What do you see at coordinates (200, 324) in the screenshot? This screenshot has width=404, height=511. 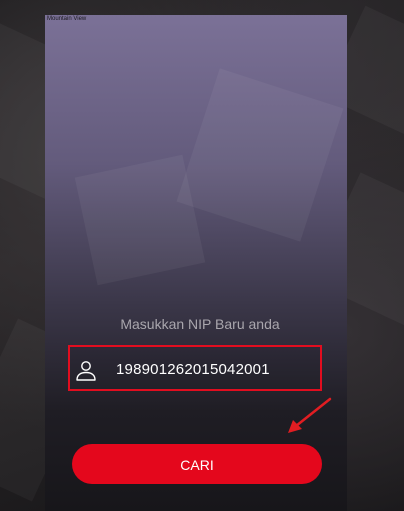 I see `nip-prompt: Masukkan NIP Baru anda` at bounding box center [200, 324].